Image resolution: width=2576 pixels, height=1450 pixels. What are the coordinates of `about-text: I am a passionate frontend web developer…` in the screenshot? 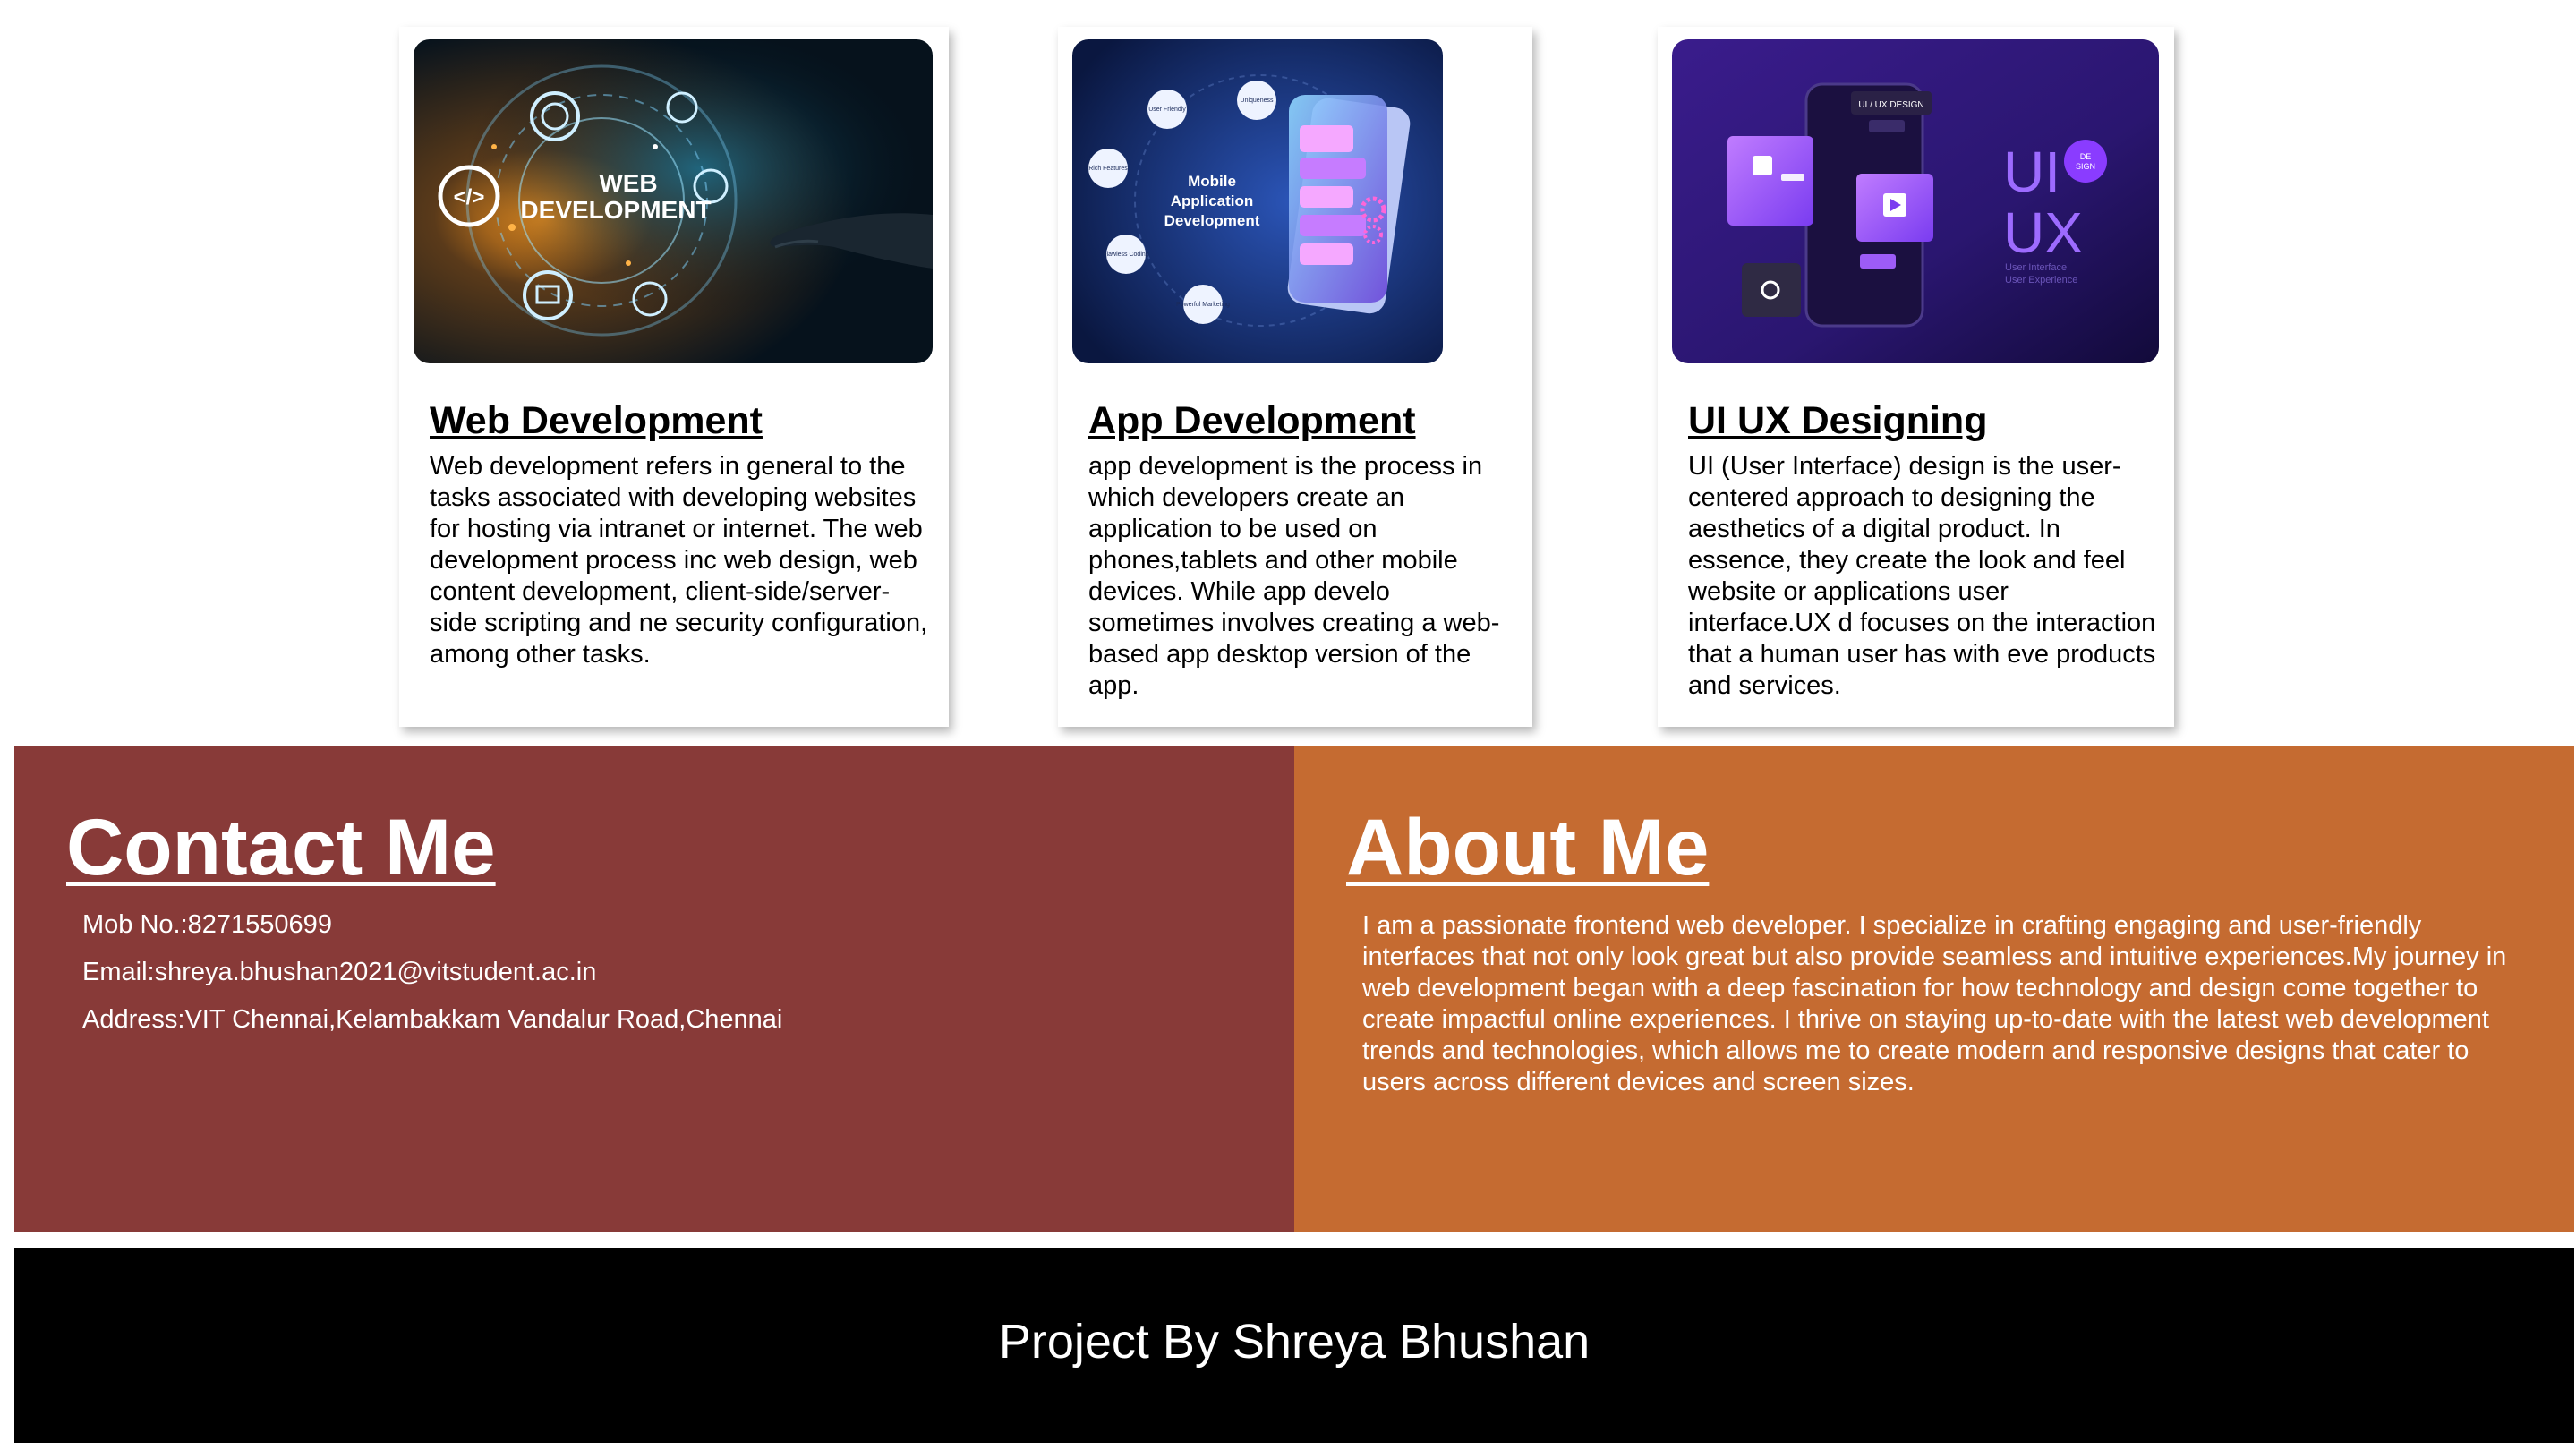 It's located at (1934, 1003).